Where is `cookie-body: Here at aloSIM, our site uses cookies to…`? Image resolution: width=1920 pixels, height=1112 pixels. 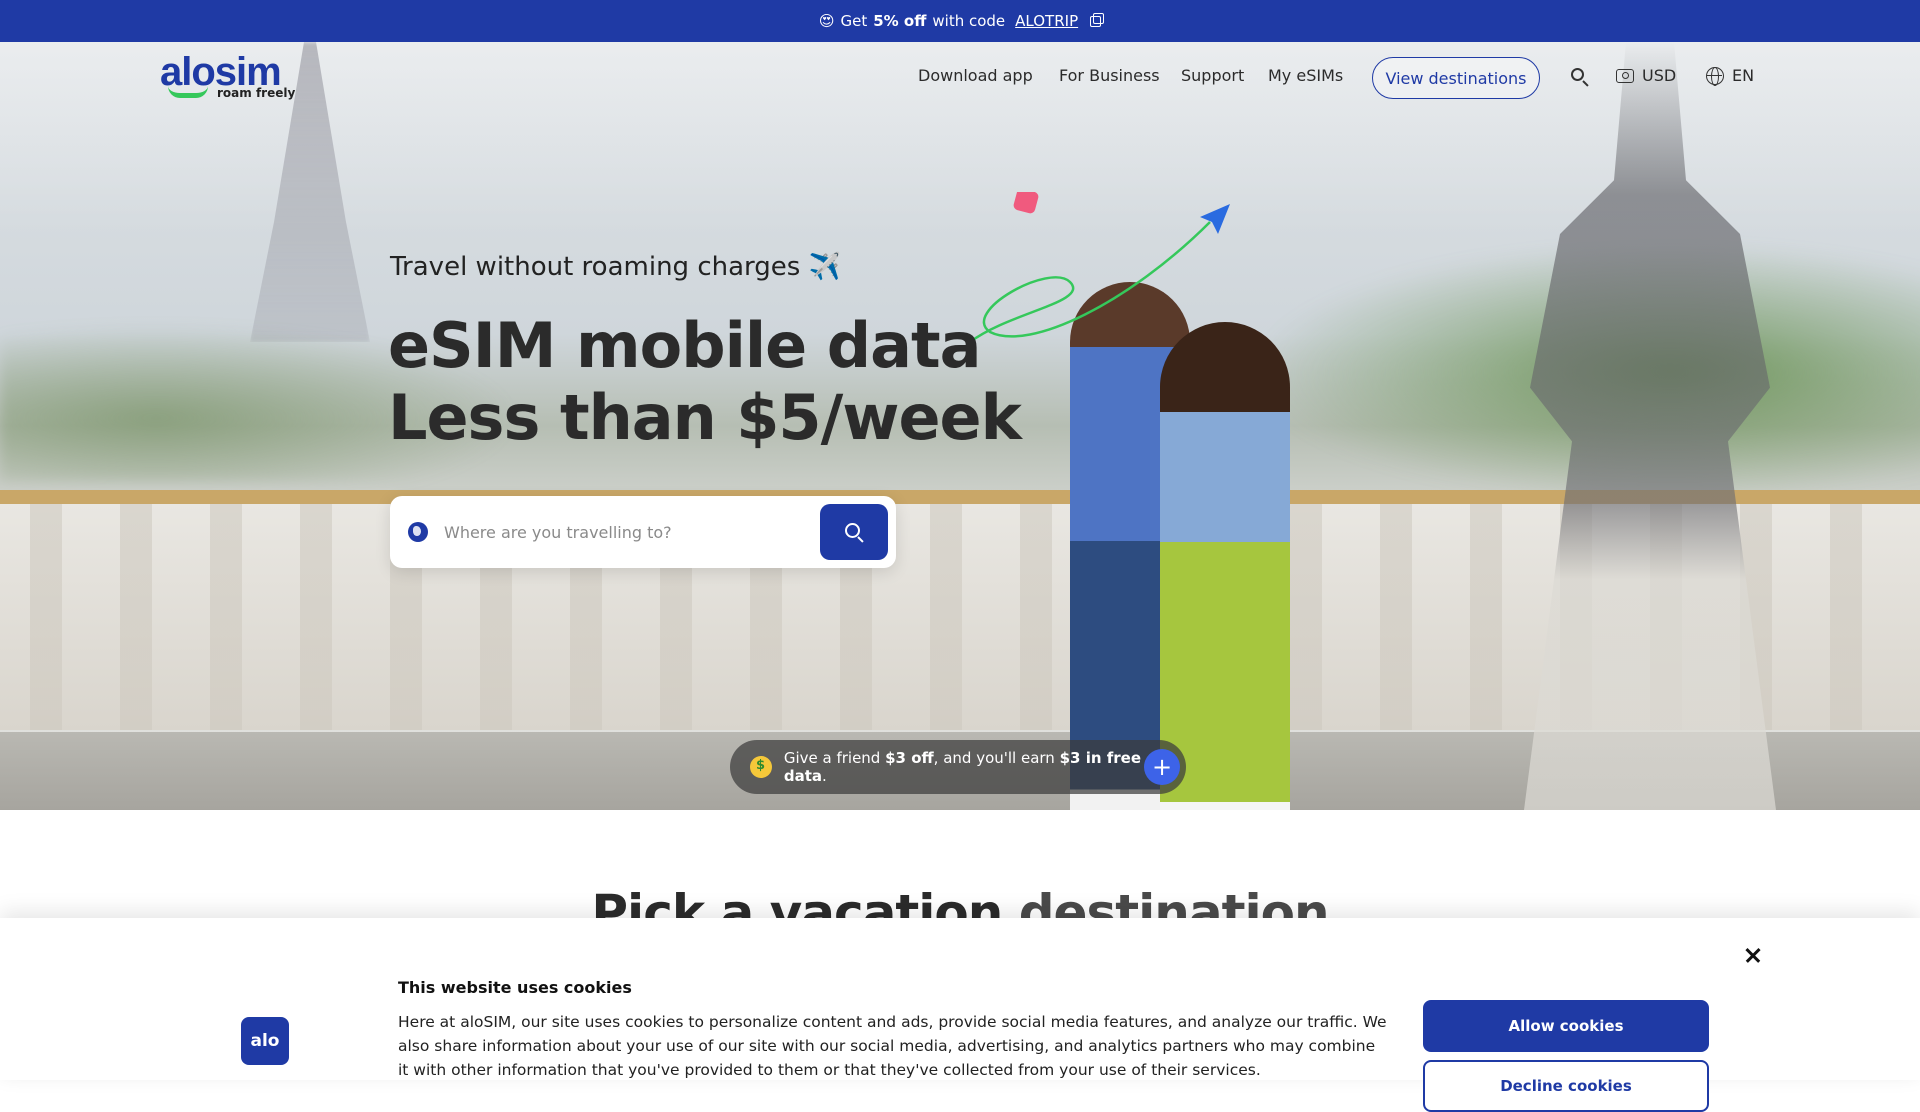 cookie-body: Here at aloSIM, our site uses cookies to… is located at coordinates (892, 1046).